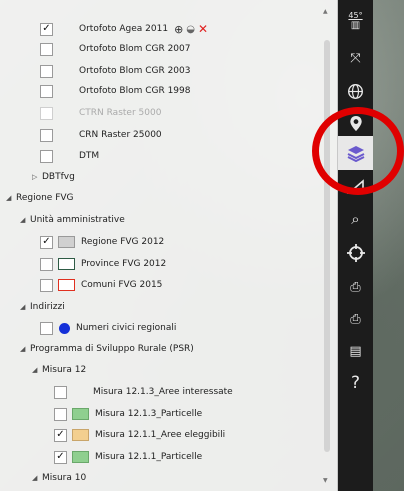 The width and height of the screenshot is (404, 491). Describe the element at coordinates (58, 177) in the screenshot. I see `group-label: DBTfvg` at that location.